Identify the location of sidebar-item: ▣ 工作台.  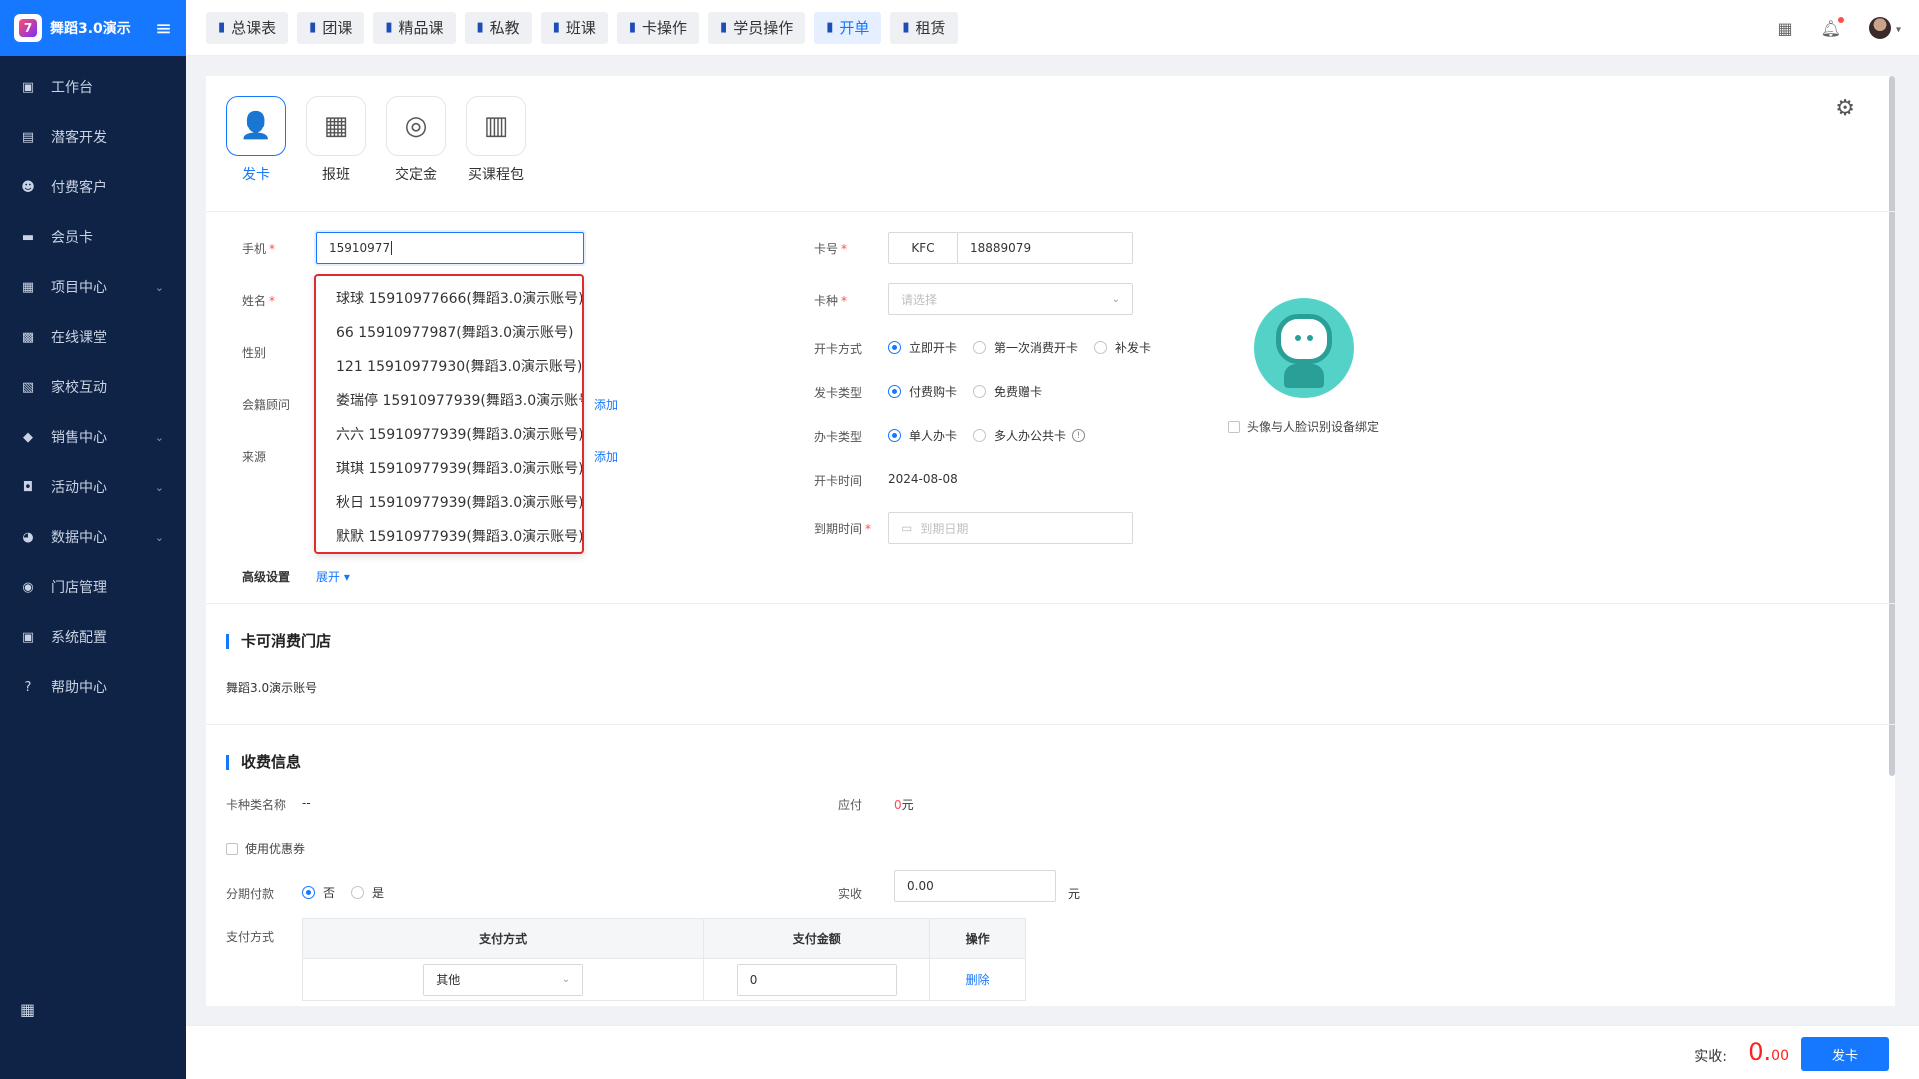
(93, 87).